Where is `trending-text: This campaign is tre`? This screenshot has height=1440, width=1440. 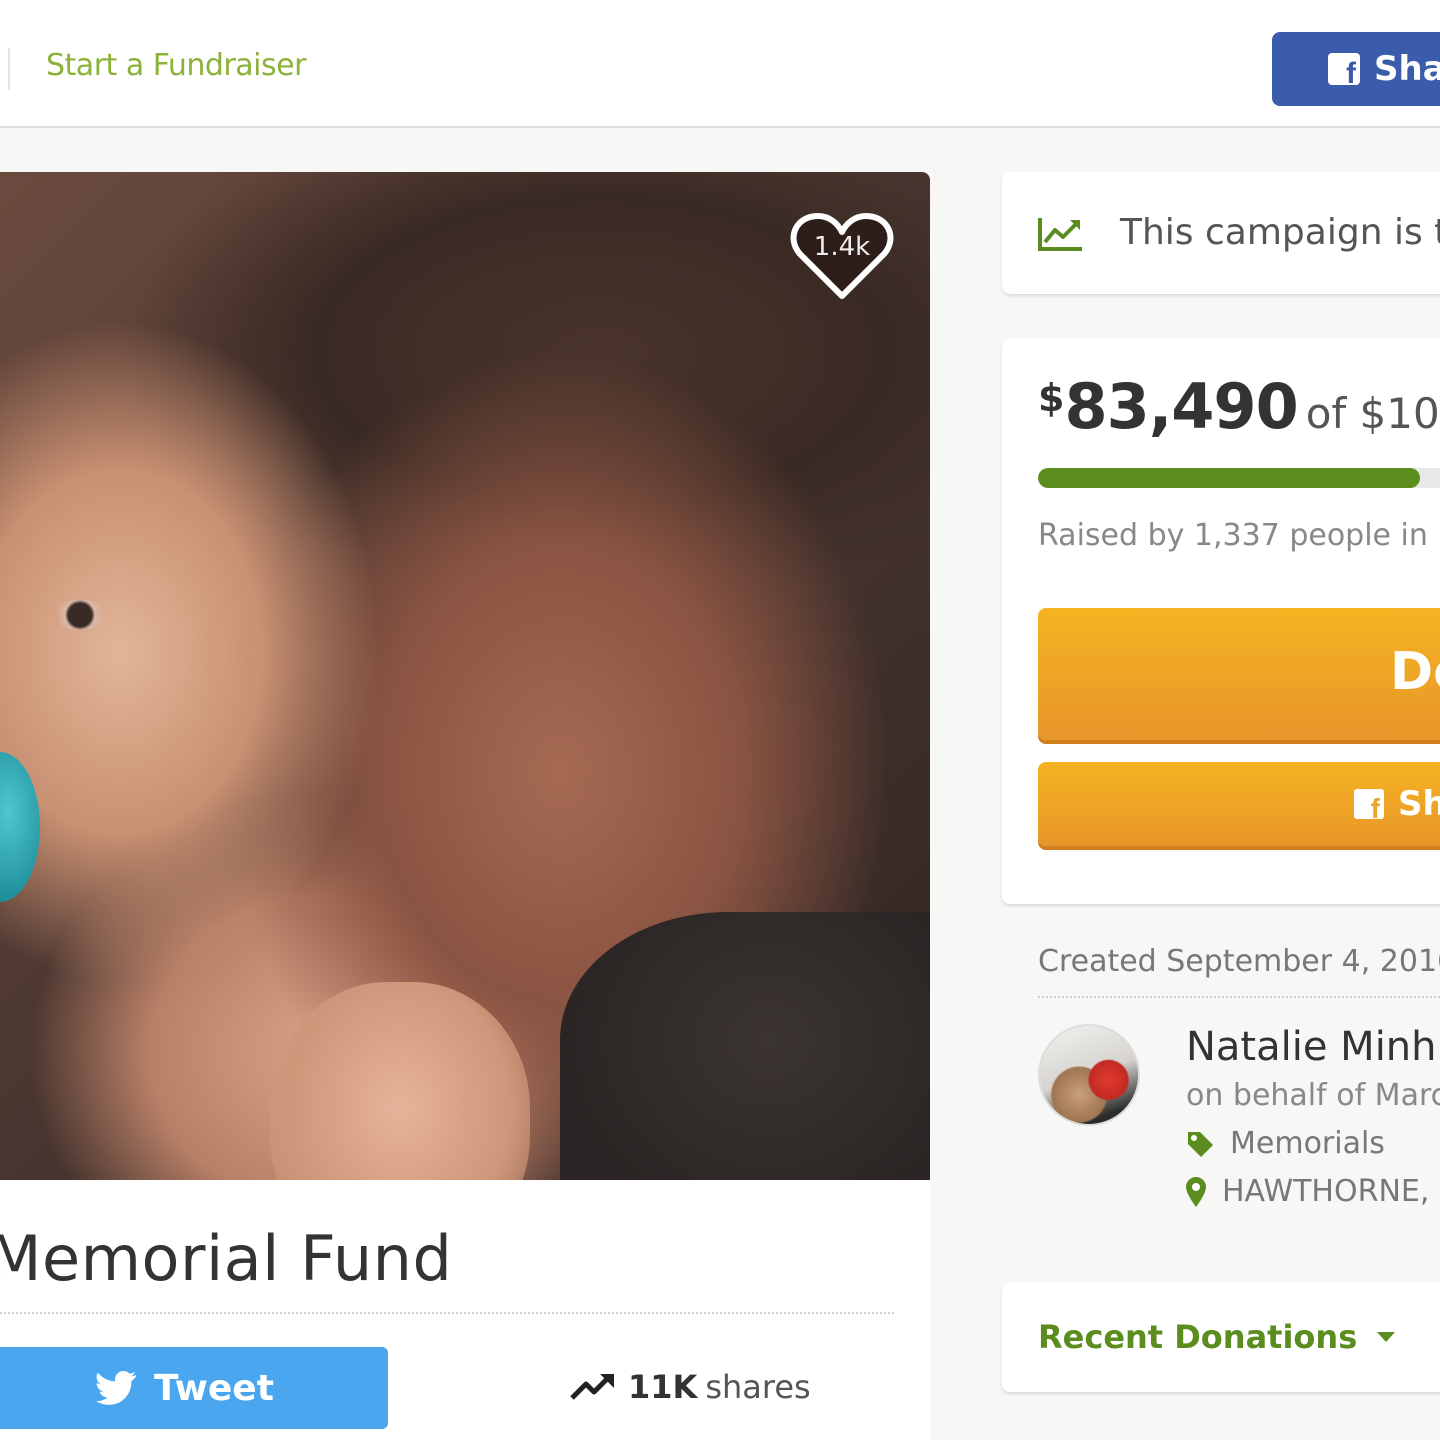
trending-text: This campaign is tre is located at coordinates (1280, 232).